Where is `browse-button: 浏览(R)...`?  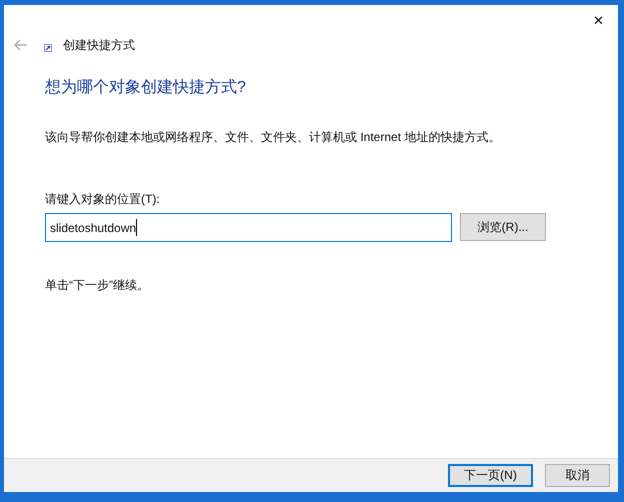 browse-button: 浏览(R)... is located at coordinates (503, 227).